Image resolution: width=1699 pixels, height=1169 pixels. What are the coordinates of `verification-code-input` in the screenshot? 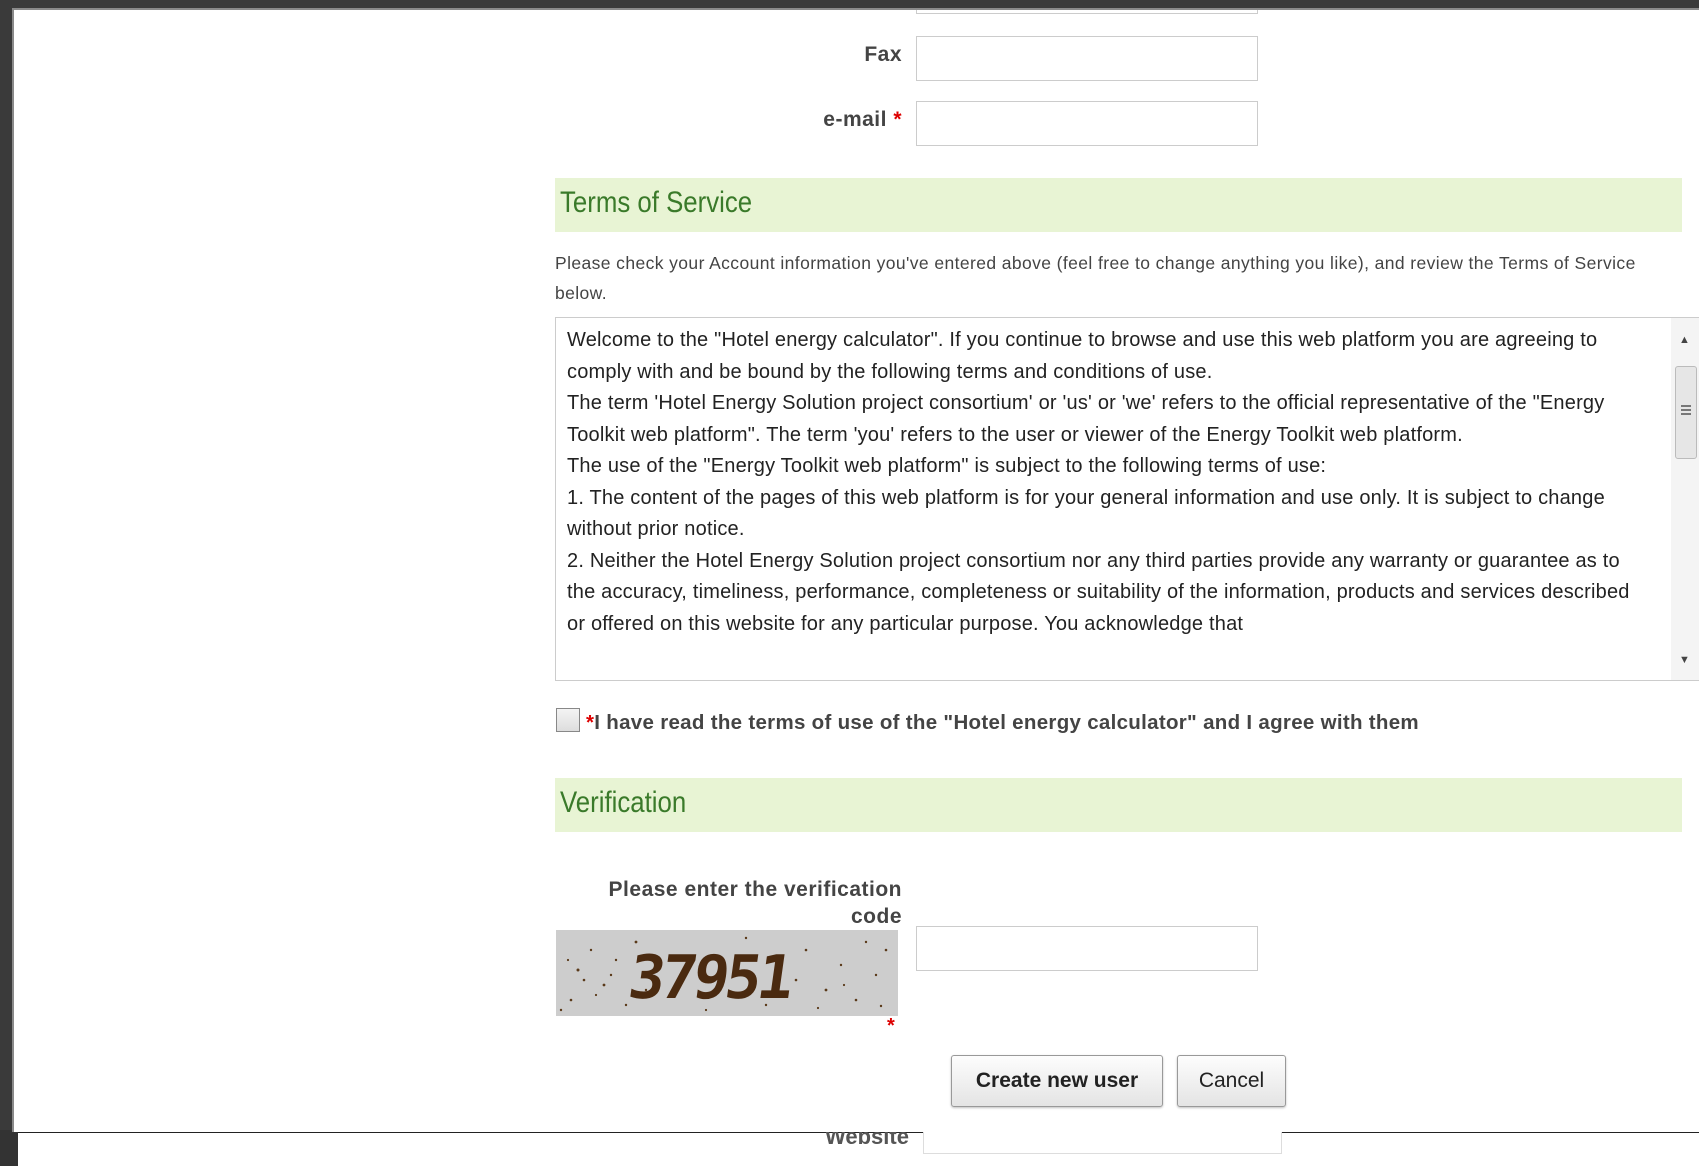 It's located at (1087, 948).